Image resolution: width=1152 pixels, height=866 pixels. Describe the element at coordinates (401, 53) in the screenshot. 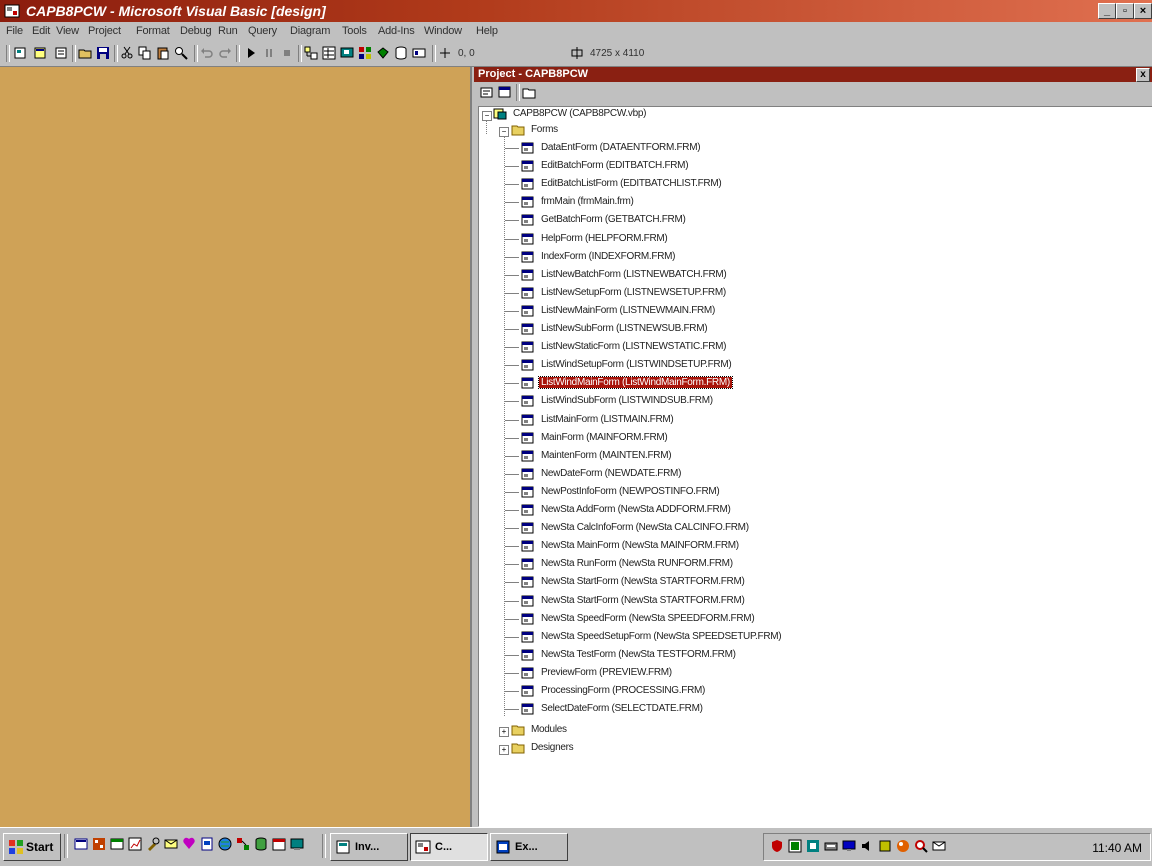

I see `data-view-icon` at that location.